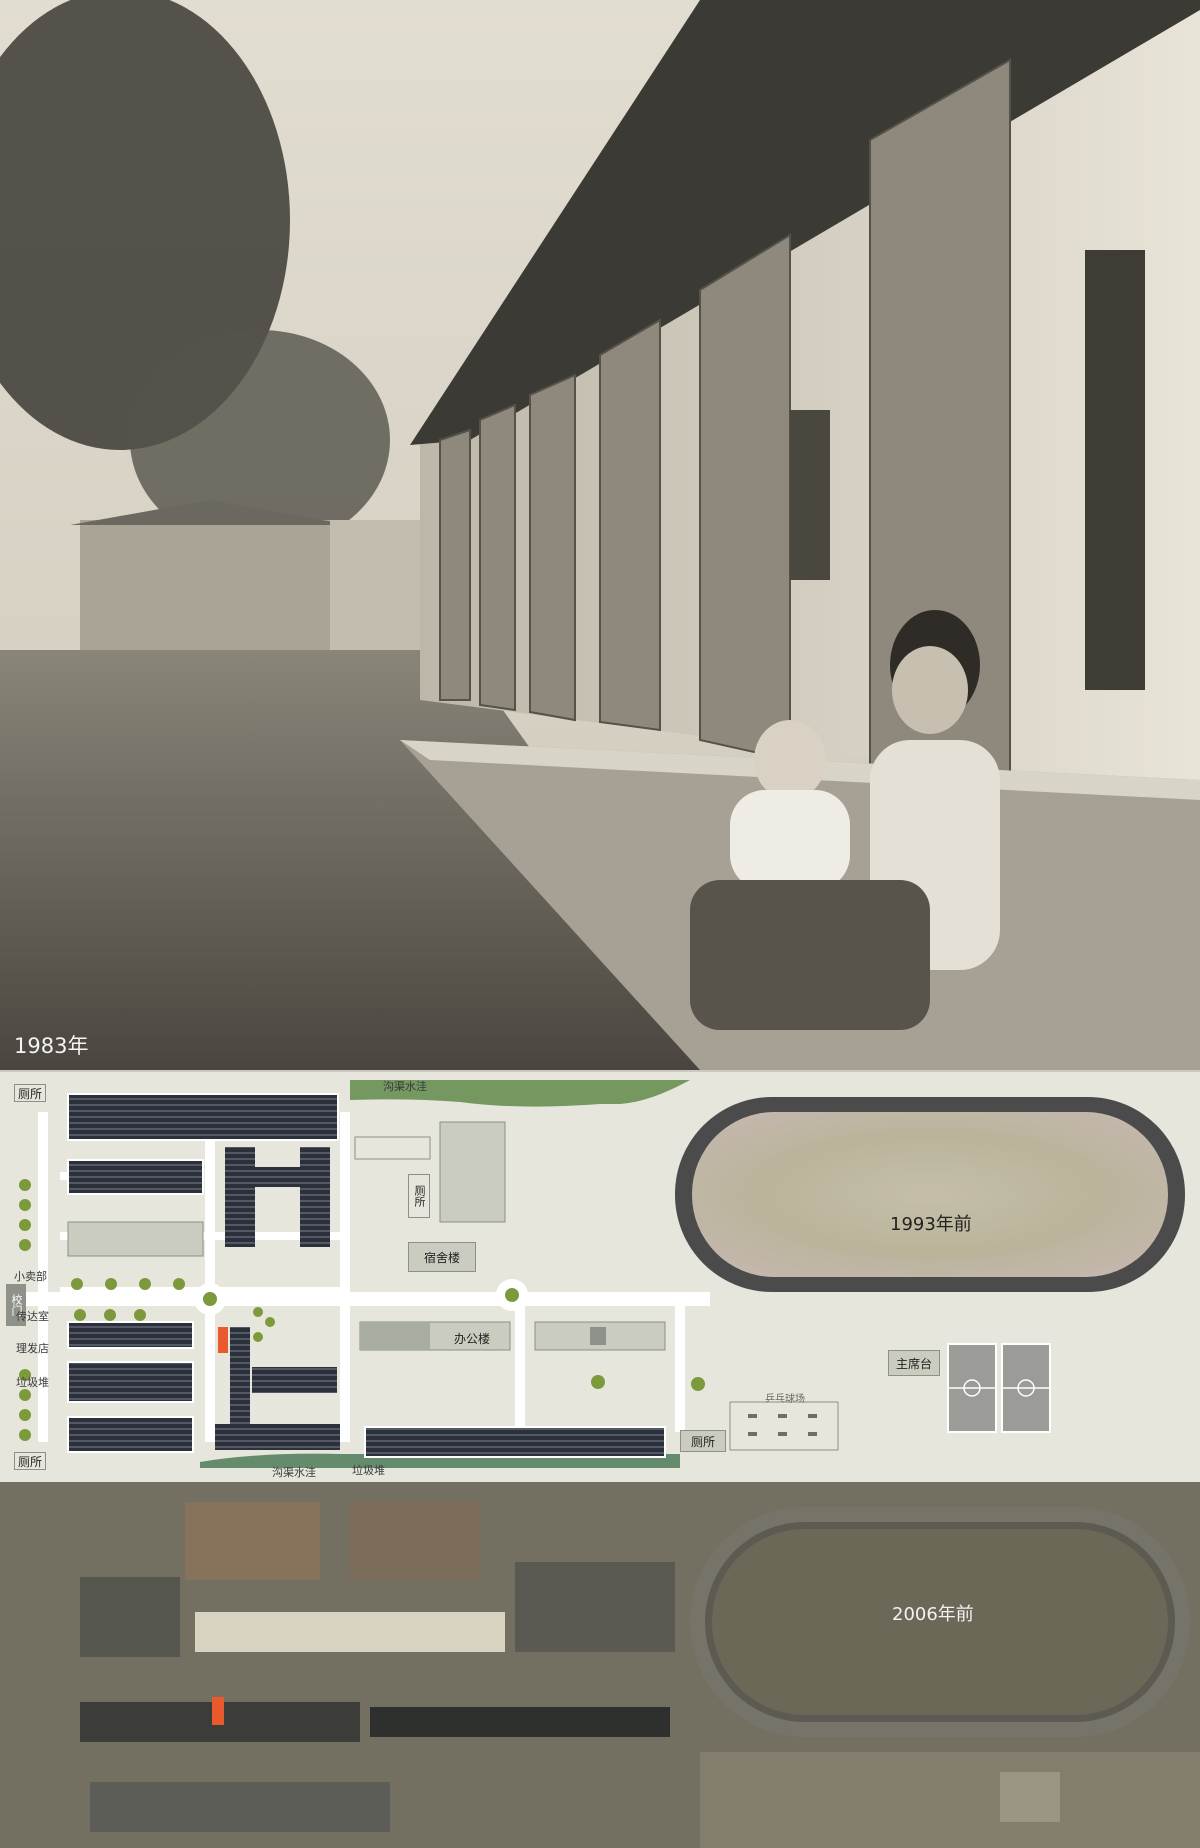 The image size is (1200, 1848). I want to click on toilet-middle: 厕所, so click(419, 1196).